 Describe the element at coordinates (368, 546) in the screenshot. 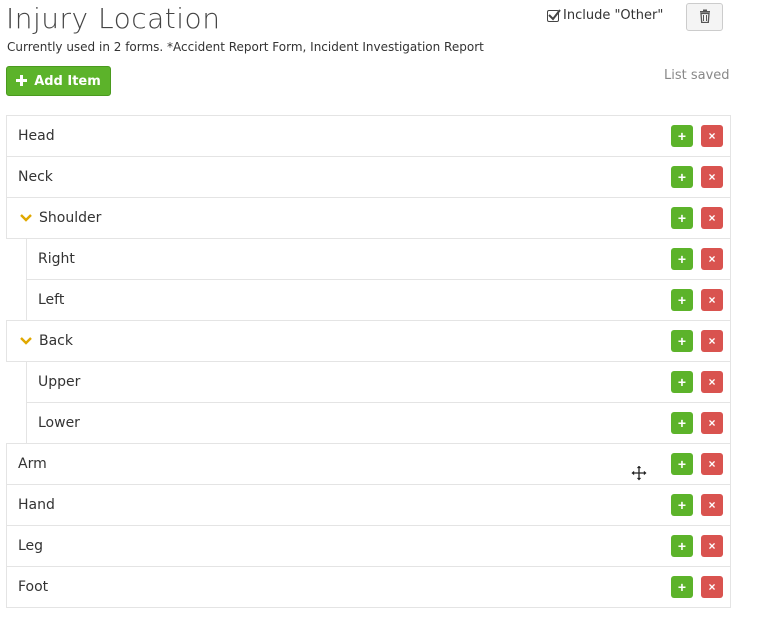

I see `list-item: Leg + ×` at that location.